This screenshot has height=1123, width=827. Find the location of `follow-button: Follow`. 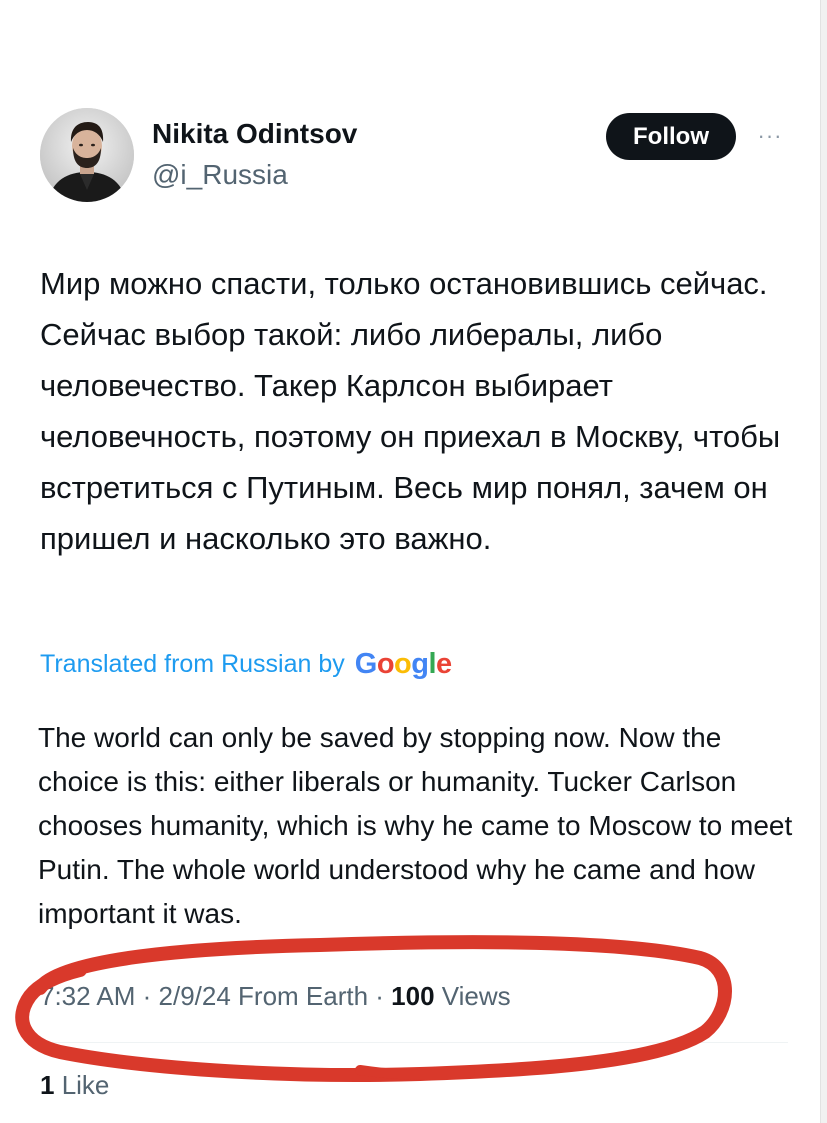

follow-button: Follow is located at coordinates (671, 136).